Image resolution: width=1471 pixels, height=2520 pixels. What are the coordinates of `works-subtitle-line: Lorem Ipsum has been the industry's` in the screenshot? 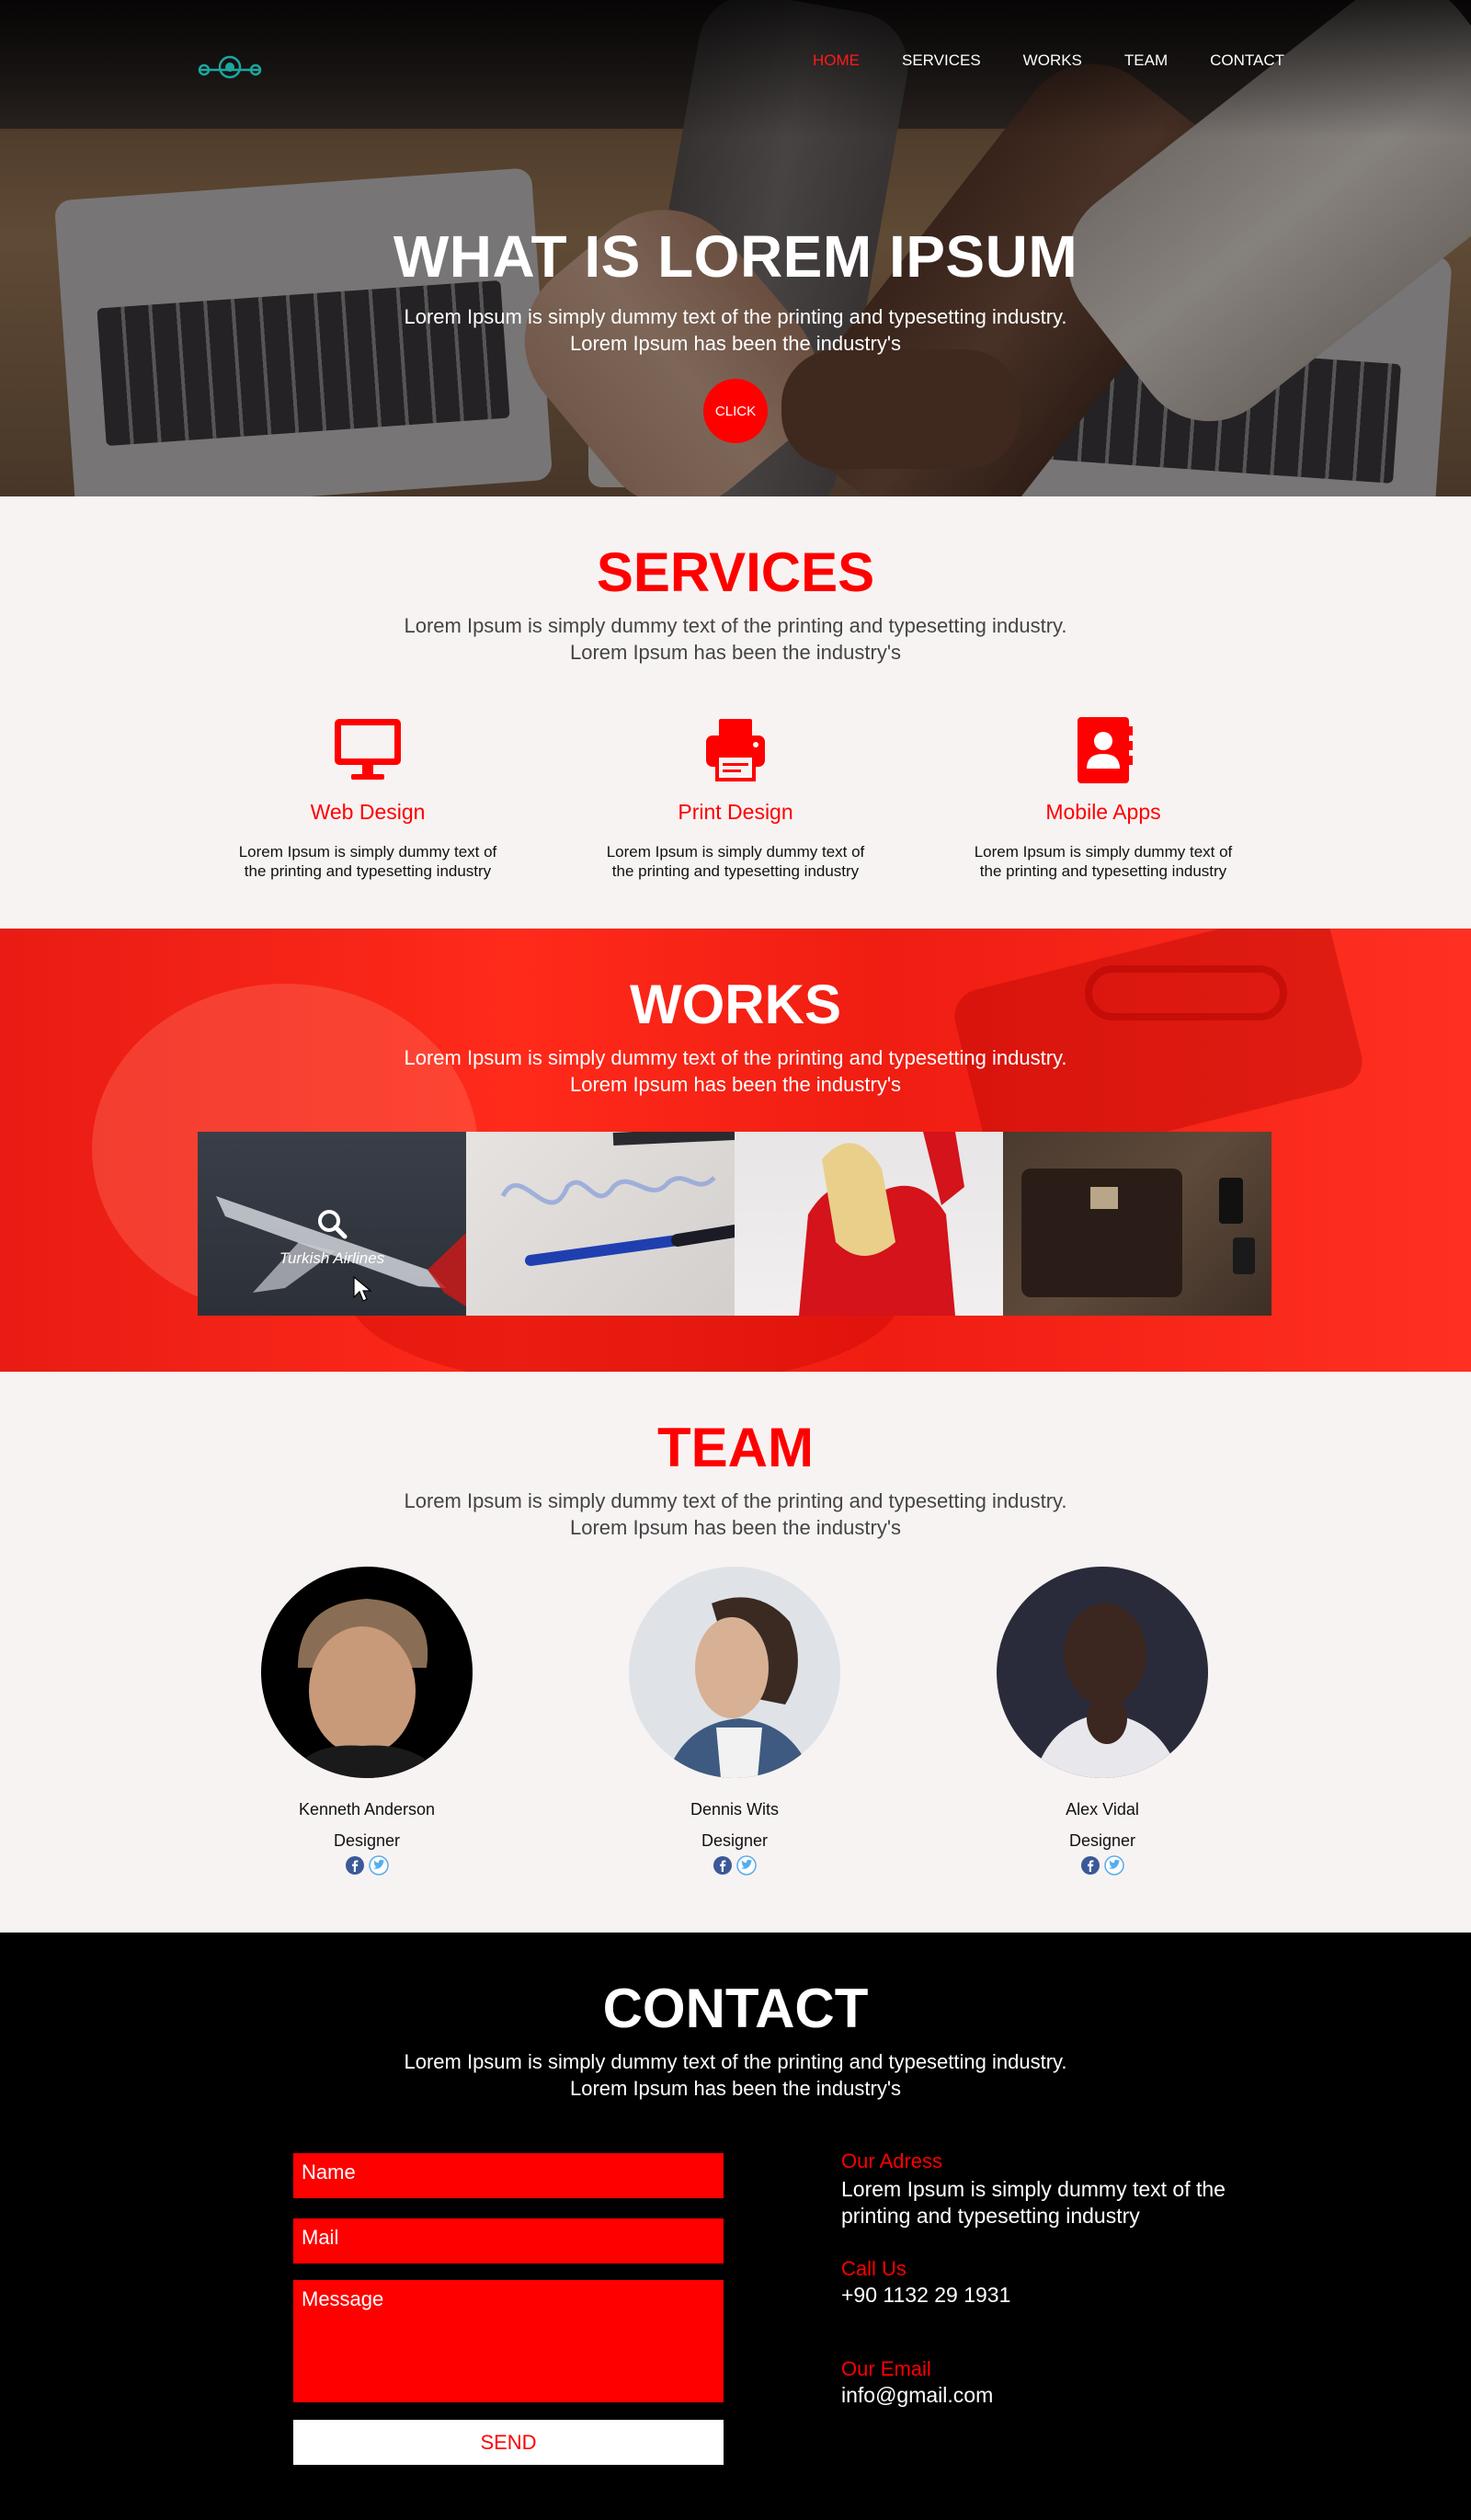 It's located at (735, 1084).